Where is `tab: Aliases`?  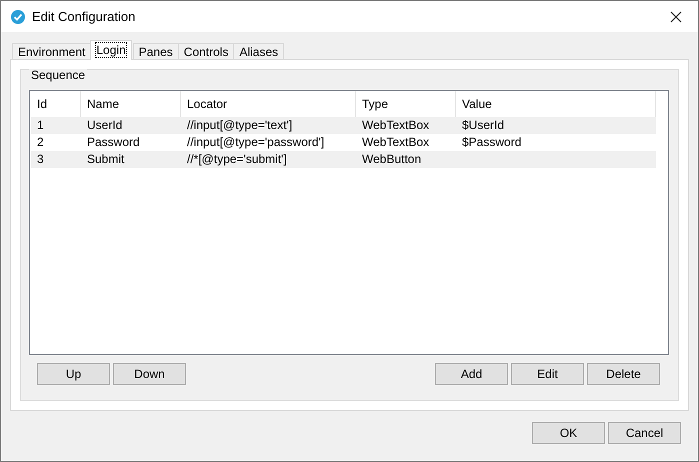 tab: Aliases is located at coordinates (258, 51).